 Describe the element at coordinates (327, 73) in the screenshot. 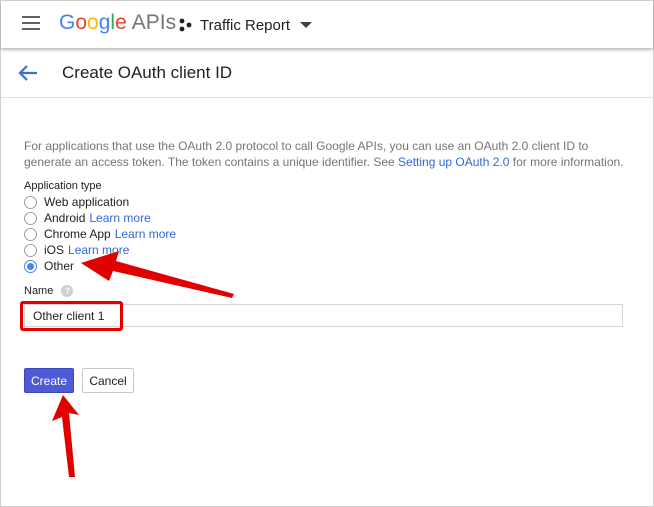

I see `page-header: Create OAuth client ID` at that location.